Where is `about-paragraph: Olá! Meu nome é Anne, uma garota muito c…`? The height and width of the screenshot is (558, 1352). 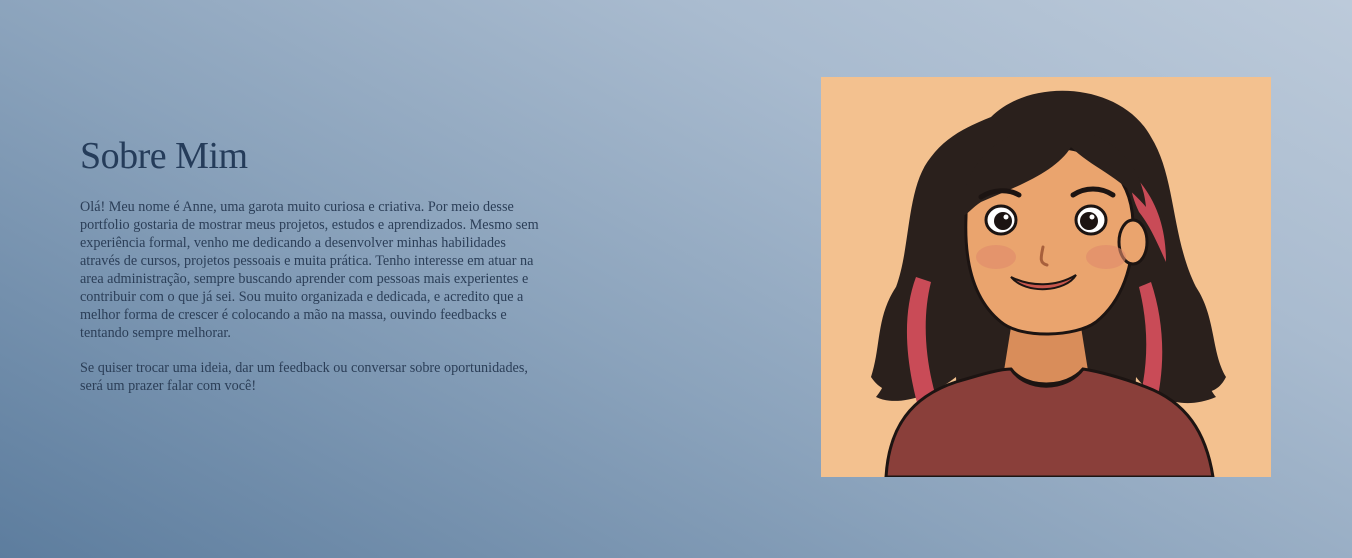 about-paragraph: Olá! Meu nome é Anne, uma garota muito c… is located at coordinates (309, 270).